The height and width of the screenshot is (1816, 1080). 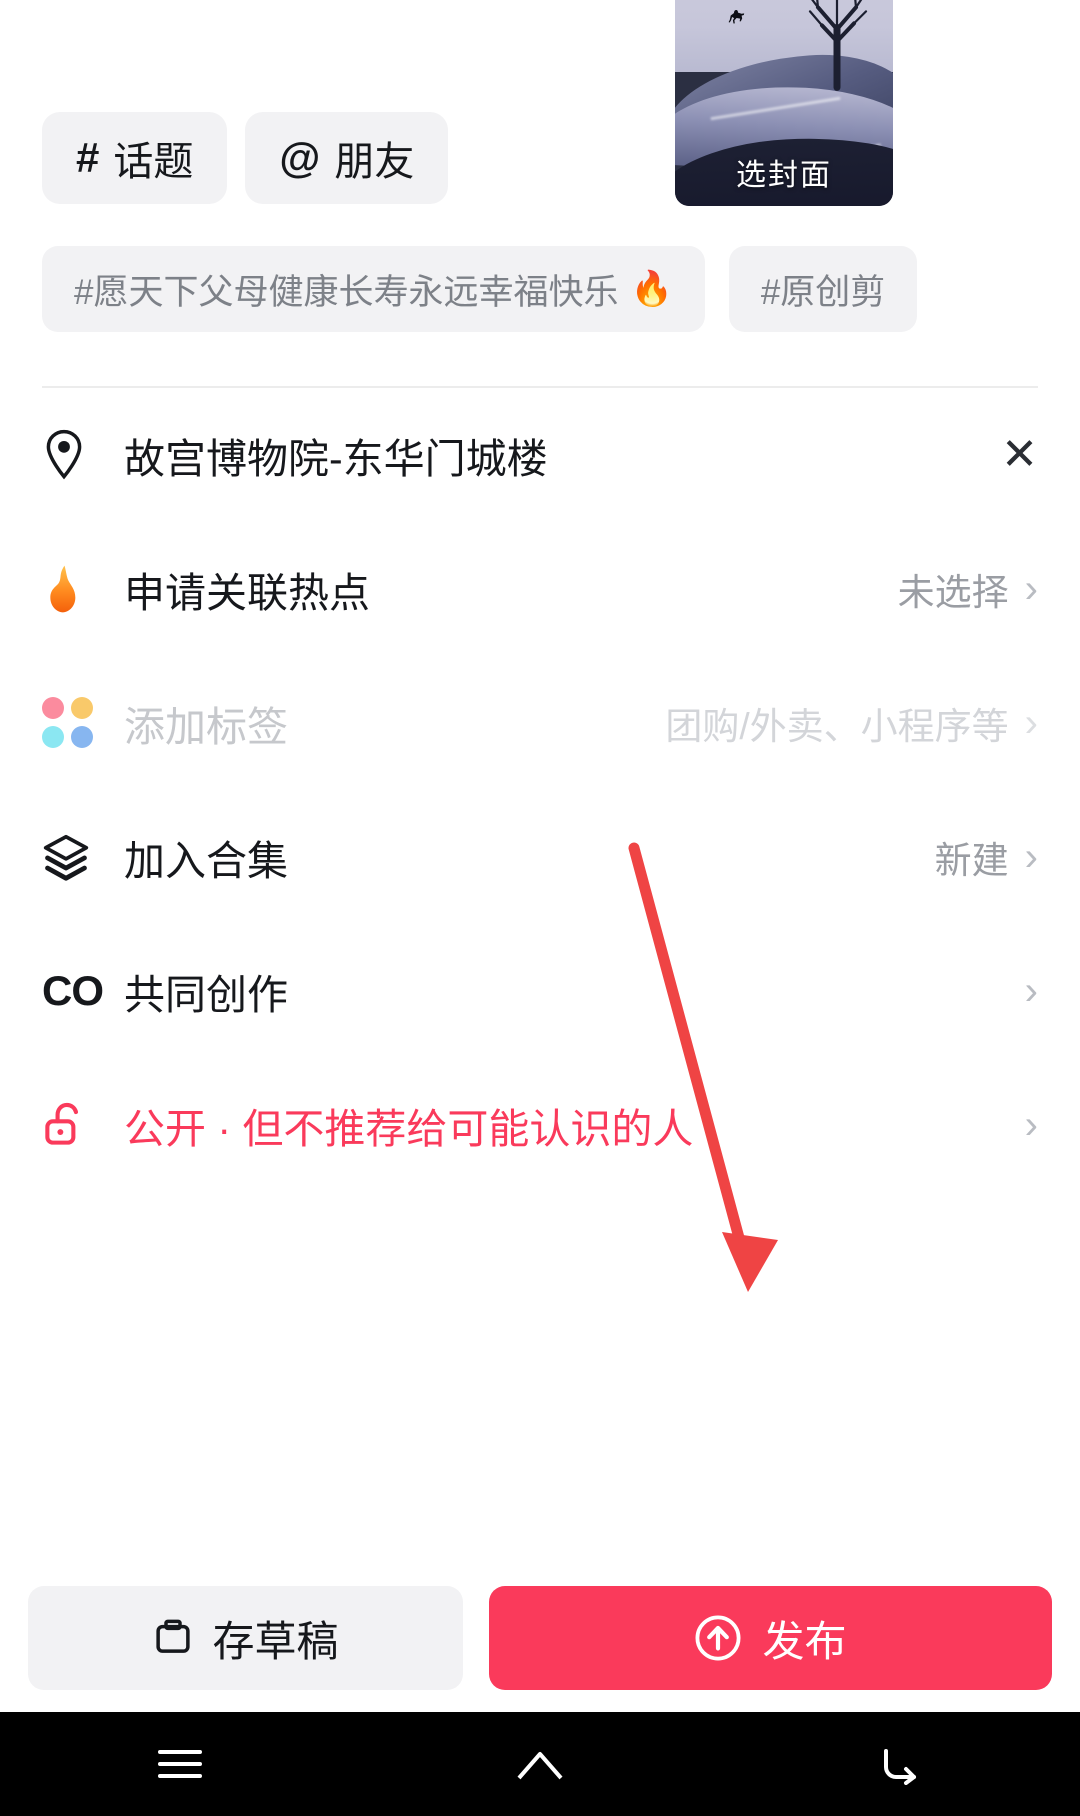 What do you see at coordinates (77, 455) in the screenshot?
I see `location-pin-icon` at bounding box center [77, 455].